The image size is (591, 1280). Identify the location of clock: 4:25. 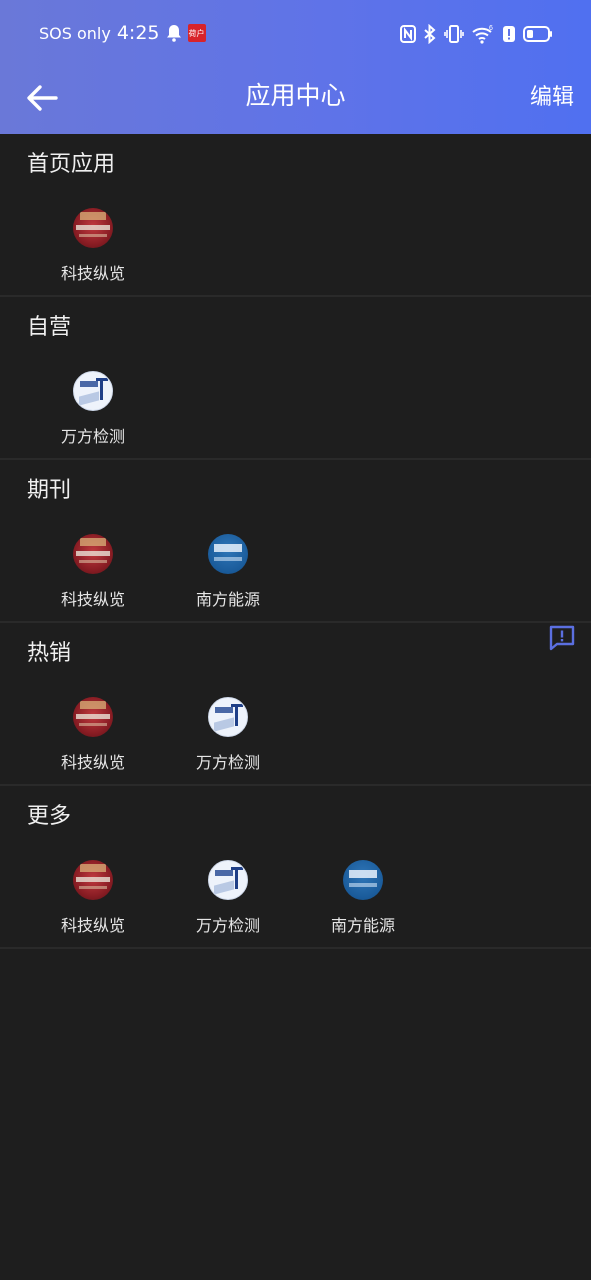
(138, 33).